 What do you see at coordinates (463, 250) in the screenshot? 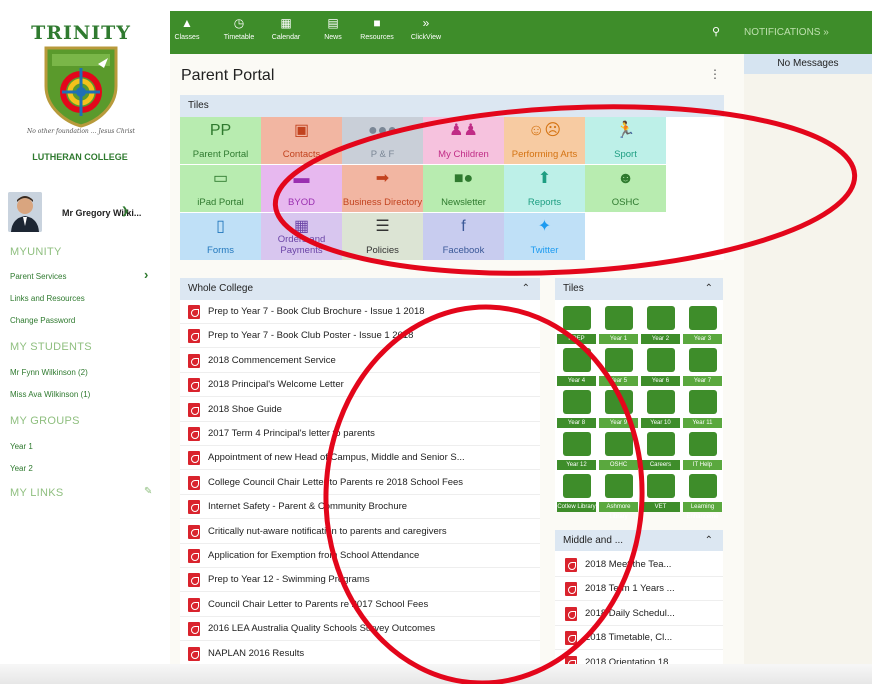
I see `tile-label: Facebook` at bounding box center [463, 250].